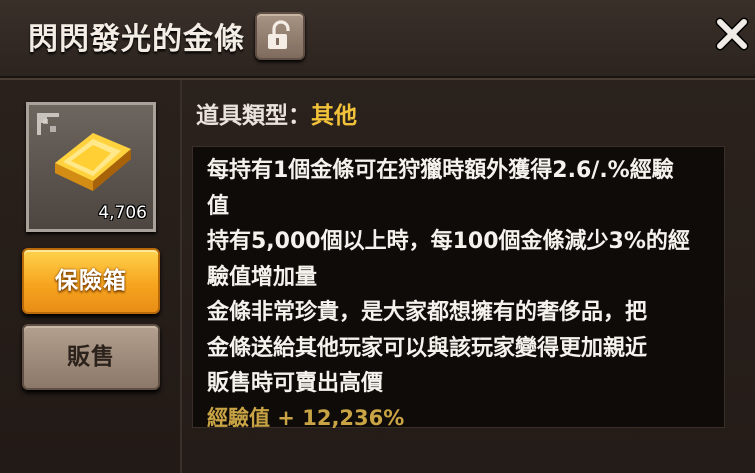 This screenshot has width=755, height=473. I want to click on item-type-value: 其他, so click(334, 116).